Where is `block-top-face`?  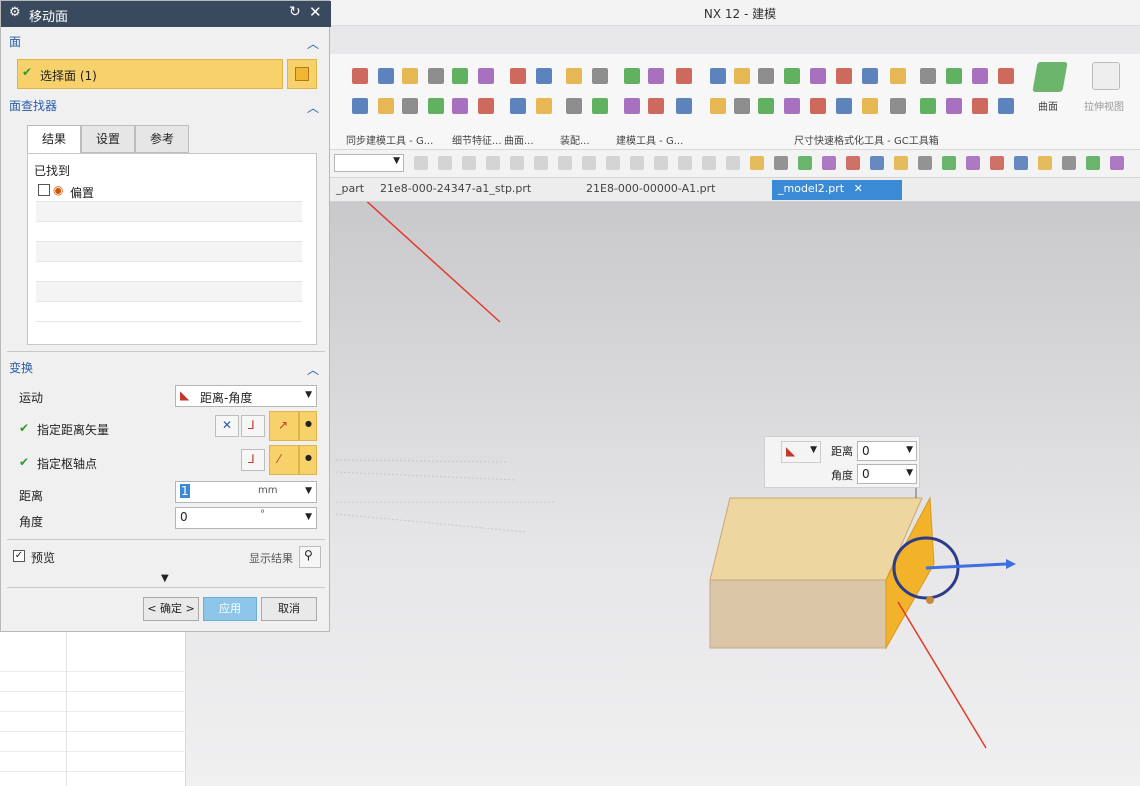 block-top-face is located at coordinates (816, 539).